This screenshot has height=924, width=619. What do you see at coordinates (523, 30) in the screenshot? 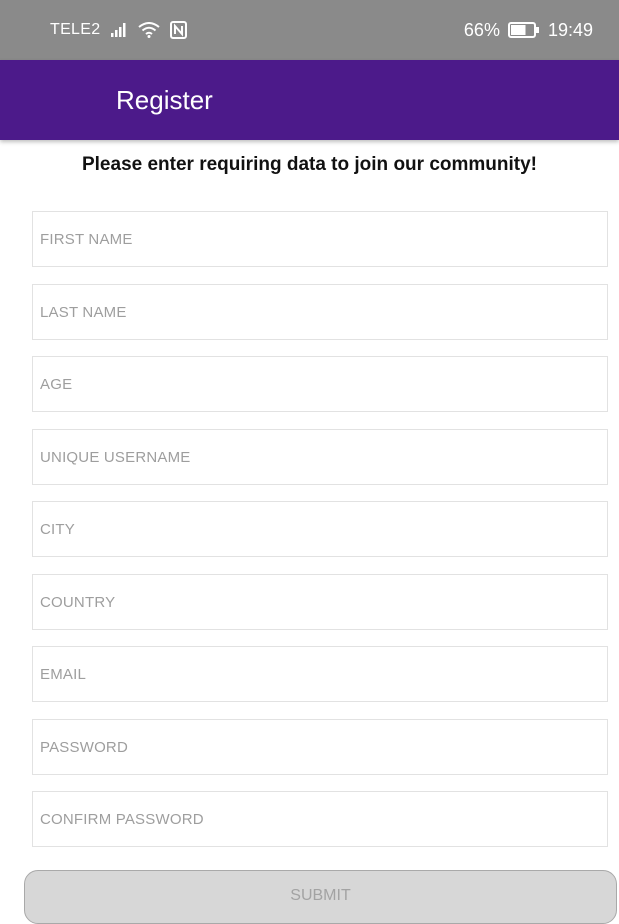
I see `battery-icon` at bounding box center [523, 30].